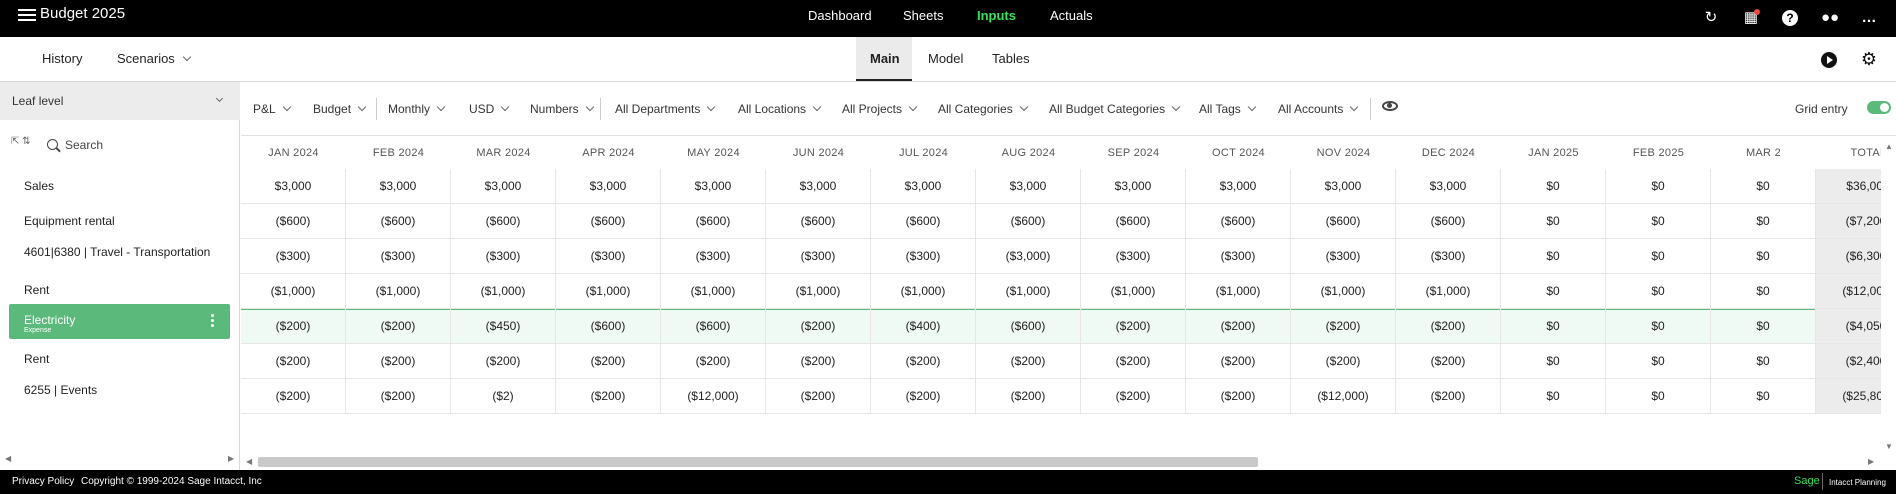 The height and width of the screenshot is (494, 1896). Describe the element at coordinates (983, 109) in the screenshot. I see `filter-categories: All Categories` at that location.